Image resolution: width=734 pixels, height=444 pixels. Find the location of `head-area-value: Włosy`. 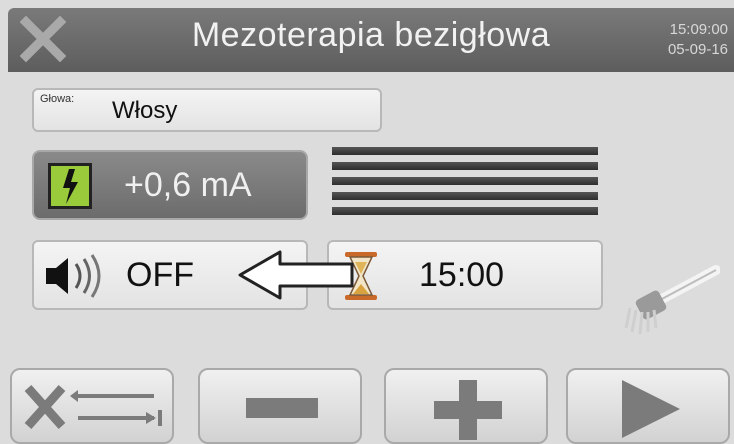

head-area-value: Włosy is located at coordinates (145, 110).